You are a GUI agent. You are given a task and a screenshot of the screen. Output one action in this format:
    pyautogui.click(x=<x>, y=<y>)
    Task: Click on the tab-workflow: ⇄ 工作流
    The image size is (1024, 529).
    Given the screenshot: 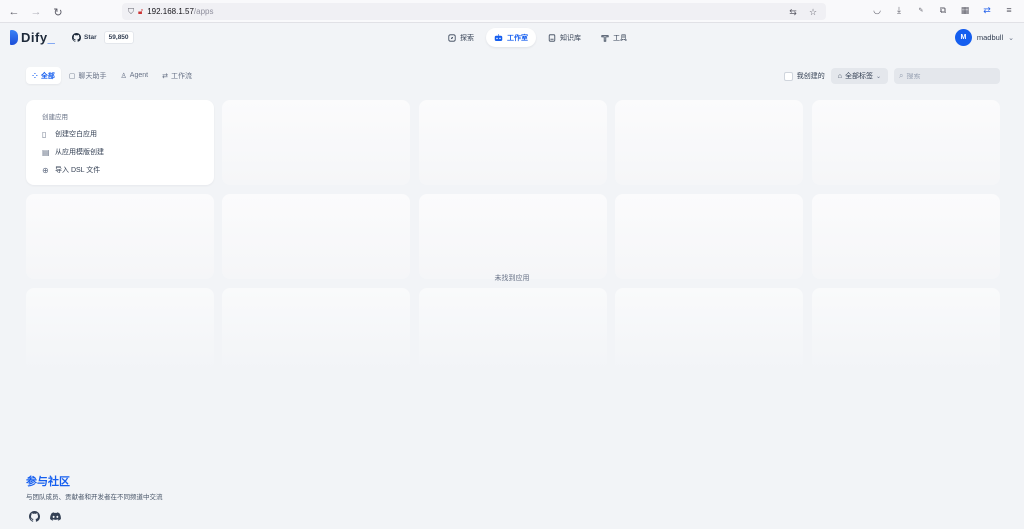 What is the action you would take?
    pyautogui.click(x=177, y=75)
    